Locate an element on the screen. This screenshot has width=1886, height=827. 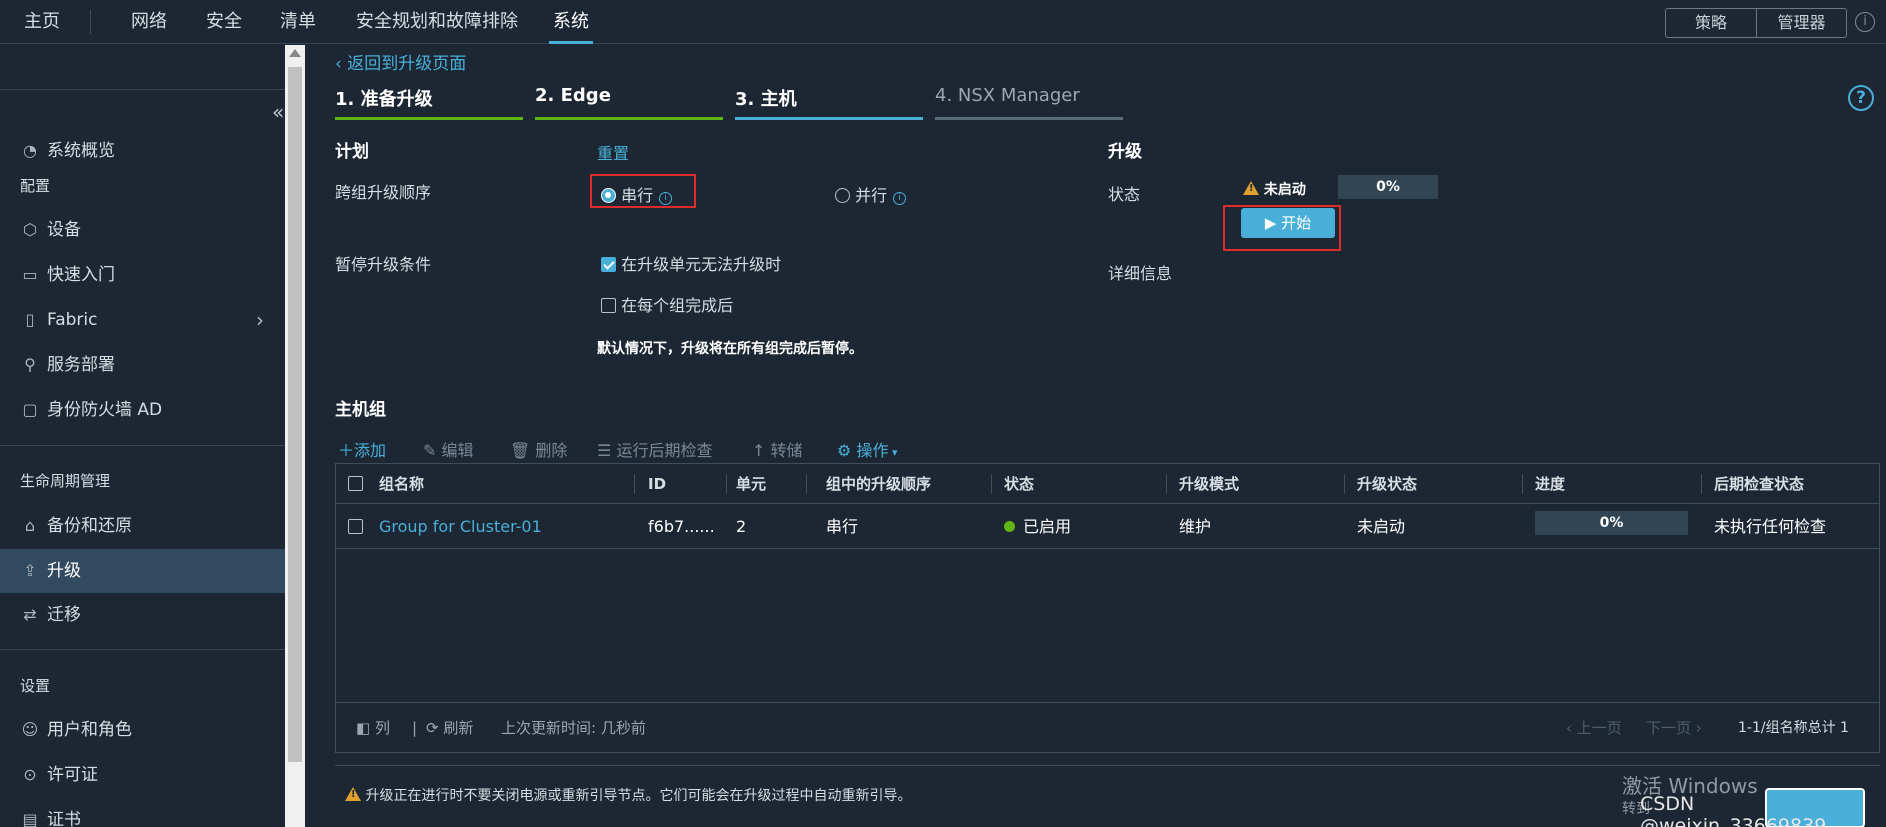
sidebar-item-overview: ◔ 系统概览 is located at coordinates (142, 151).